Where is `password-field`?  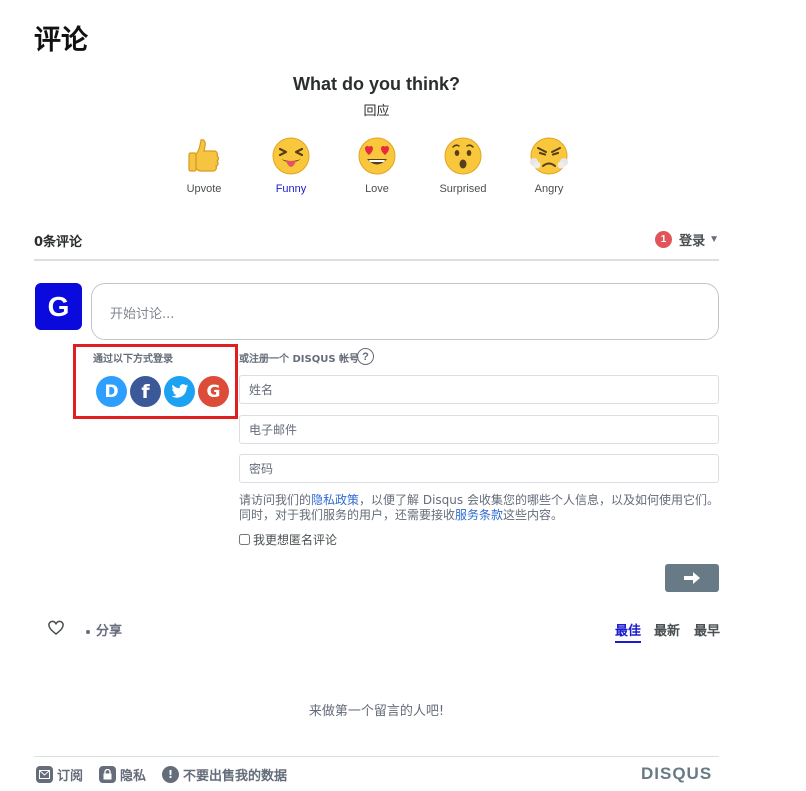 password-field is located at coordinates (479, 468).